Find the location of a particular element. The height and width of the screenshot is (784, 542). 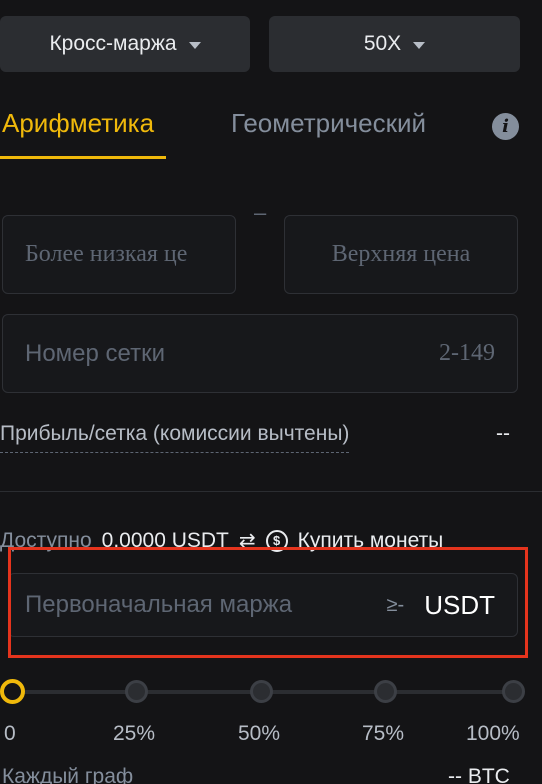

upper-price-placeholder: Верхняя цена is located at coordinates (401, 254).